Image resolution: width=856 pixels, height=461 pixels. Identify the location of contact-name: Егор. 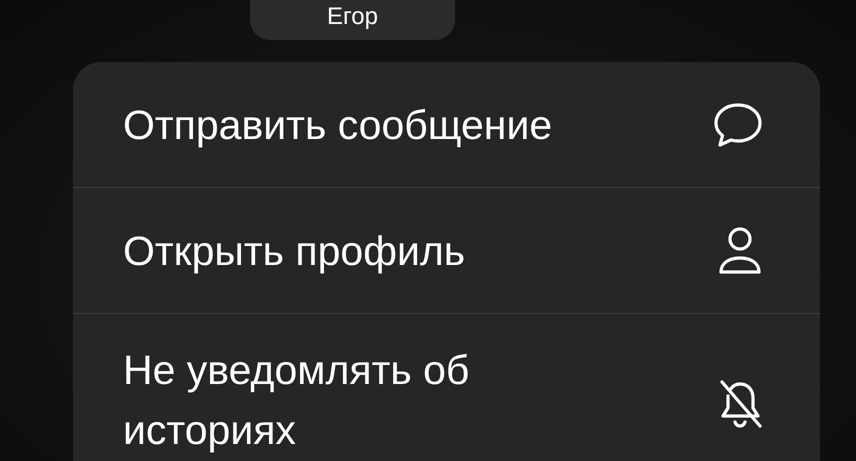
(352, 20).